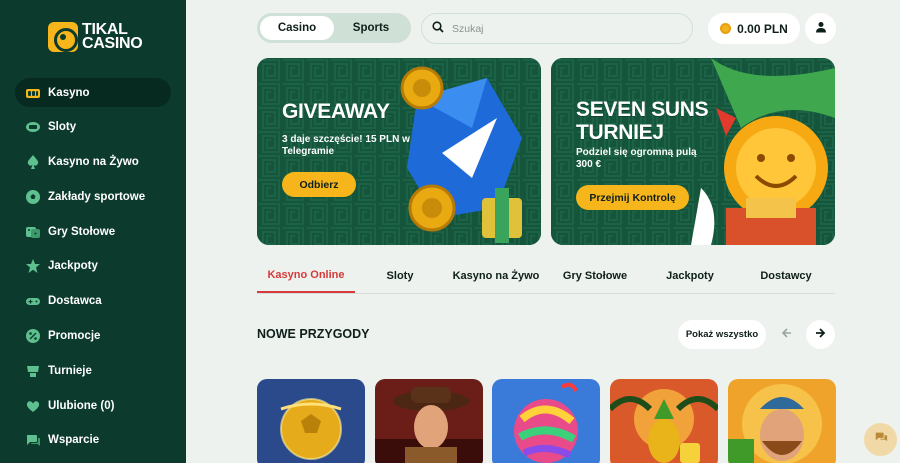  What do you see at coordinates (33, 127) in the screenshot?
I see `slot-icon` at bounding box center [33, 127].